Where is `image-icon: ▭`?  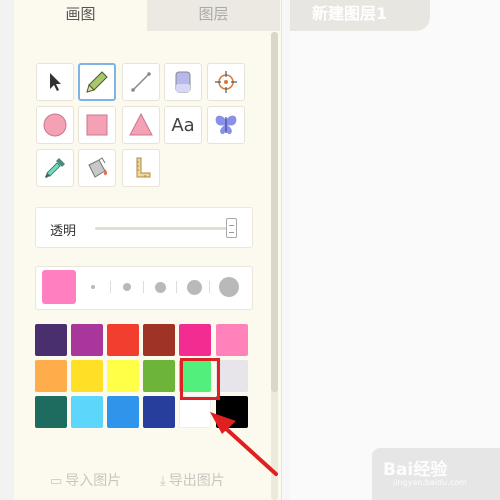
image-icon: ▭ is located at coordinates (56, 481).